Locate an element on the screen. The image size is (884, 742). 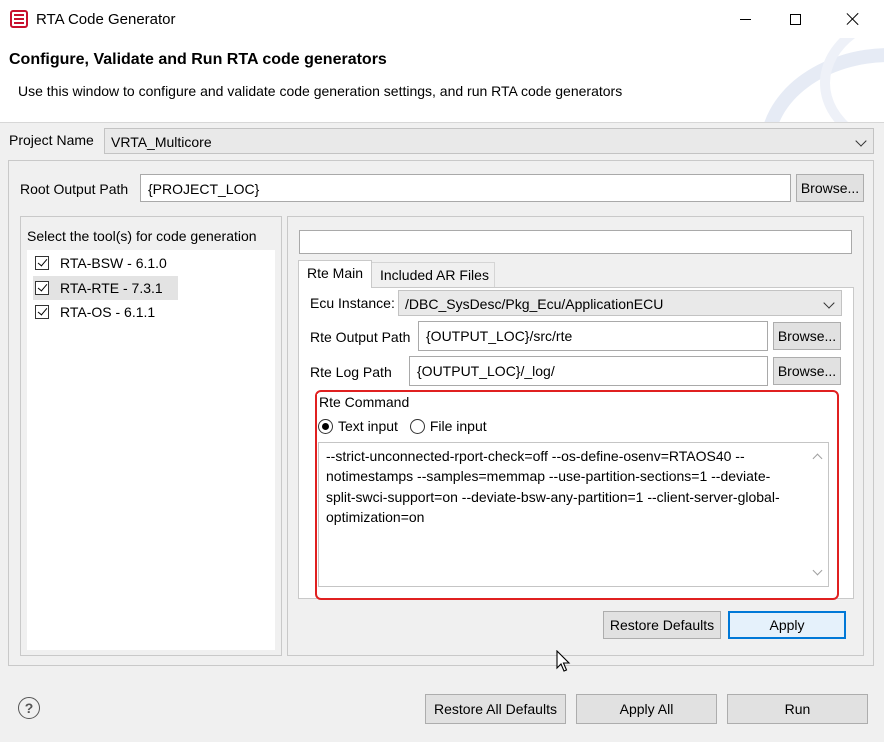
tool-item-rta-os: RTA-OS - 6.1.1 is located at coordinates (108, 312).